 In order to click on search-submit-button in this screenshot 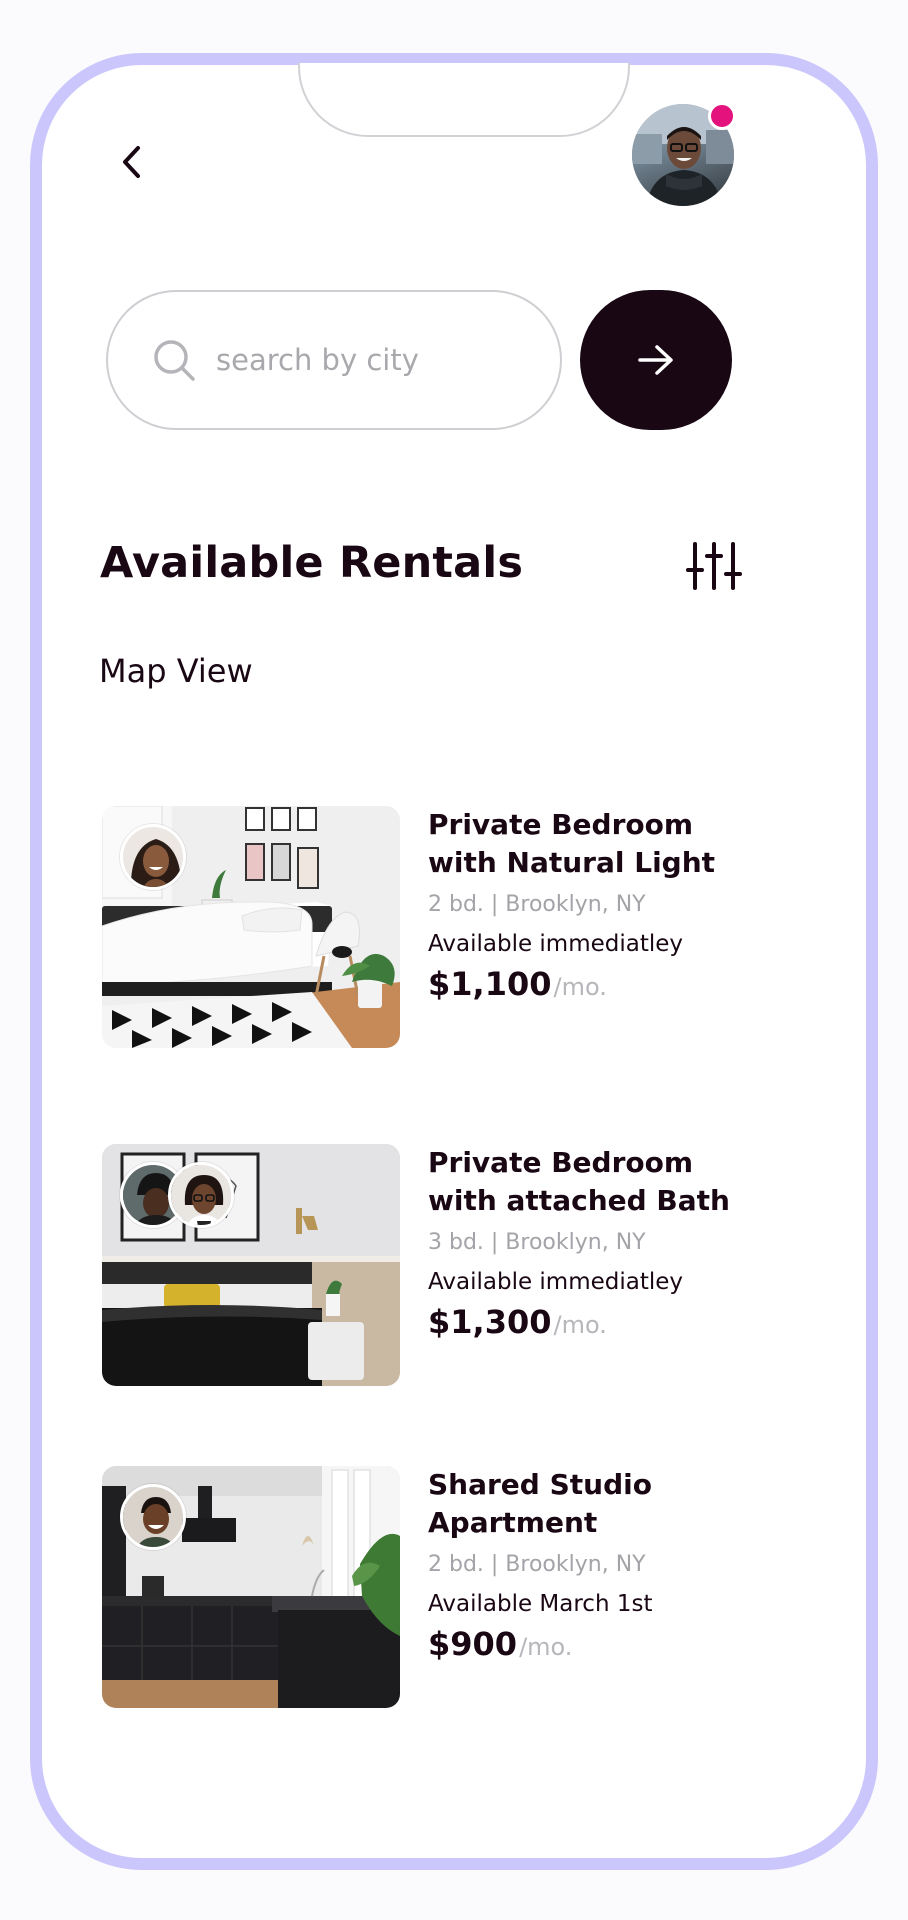, I will do `click(656, 360)`.